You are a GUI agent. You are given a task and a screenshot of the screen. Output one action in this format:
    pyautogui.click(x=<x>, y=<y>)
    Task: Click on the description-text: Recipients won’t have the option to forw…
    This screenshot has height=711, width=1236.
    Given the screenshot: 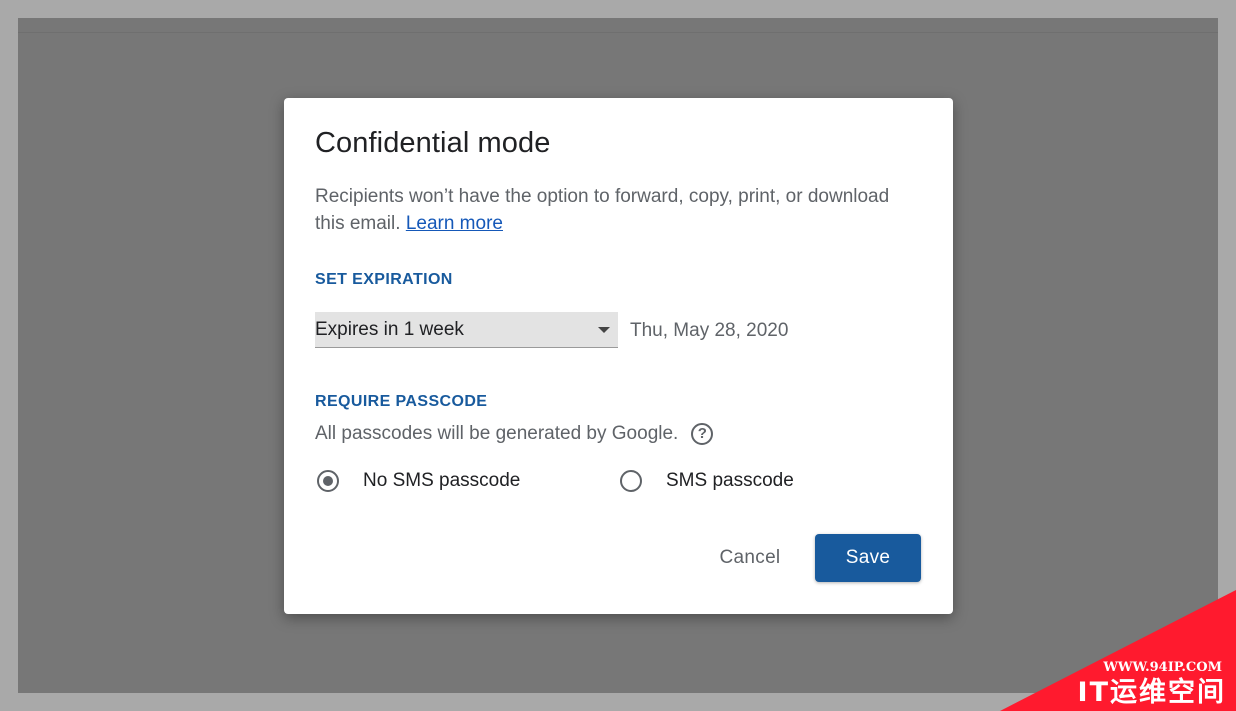 What is the action you would take?
    pyautogui.click(x=602, y=210)
    